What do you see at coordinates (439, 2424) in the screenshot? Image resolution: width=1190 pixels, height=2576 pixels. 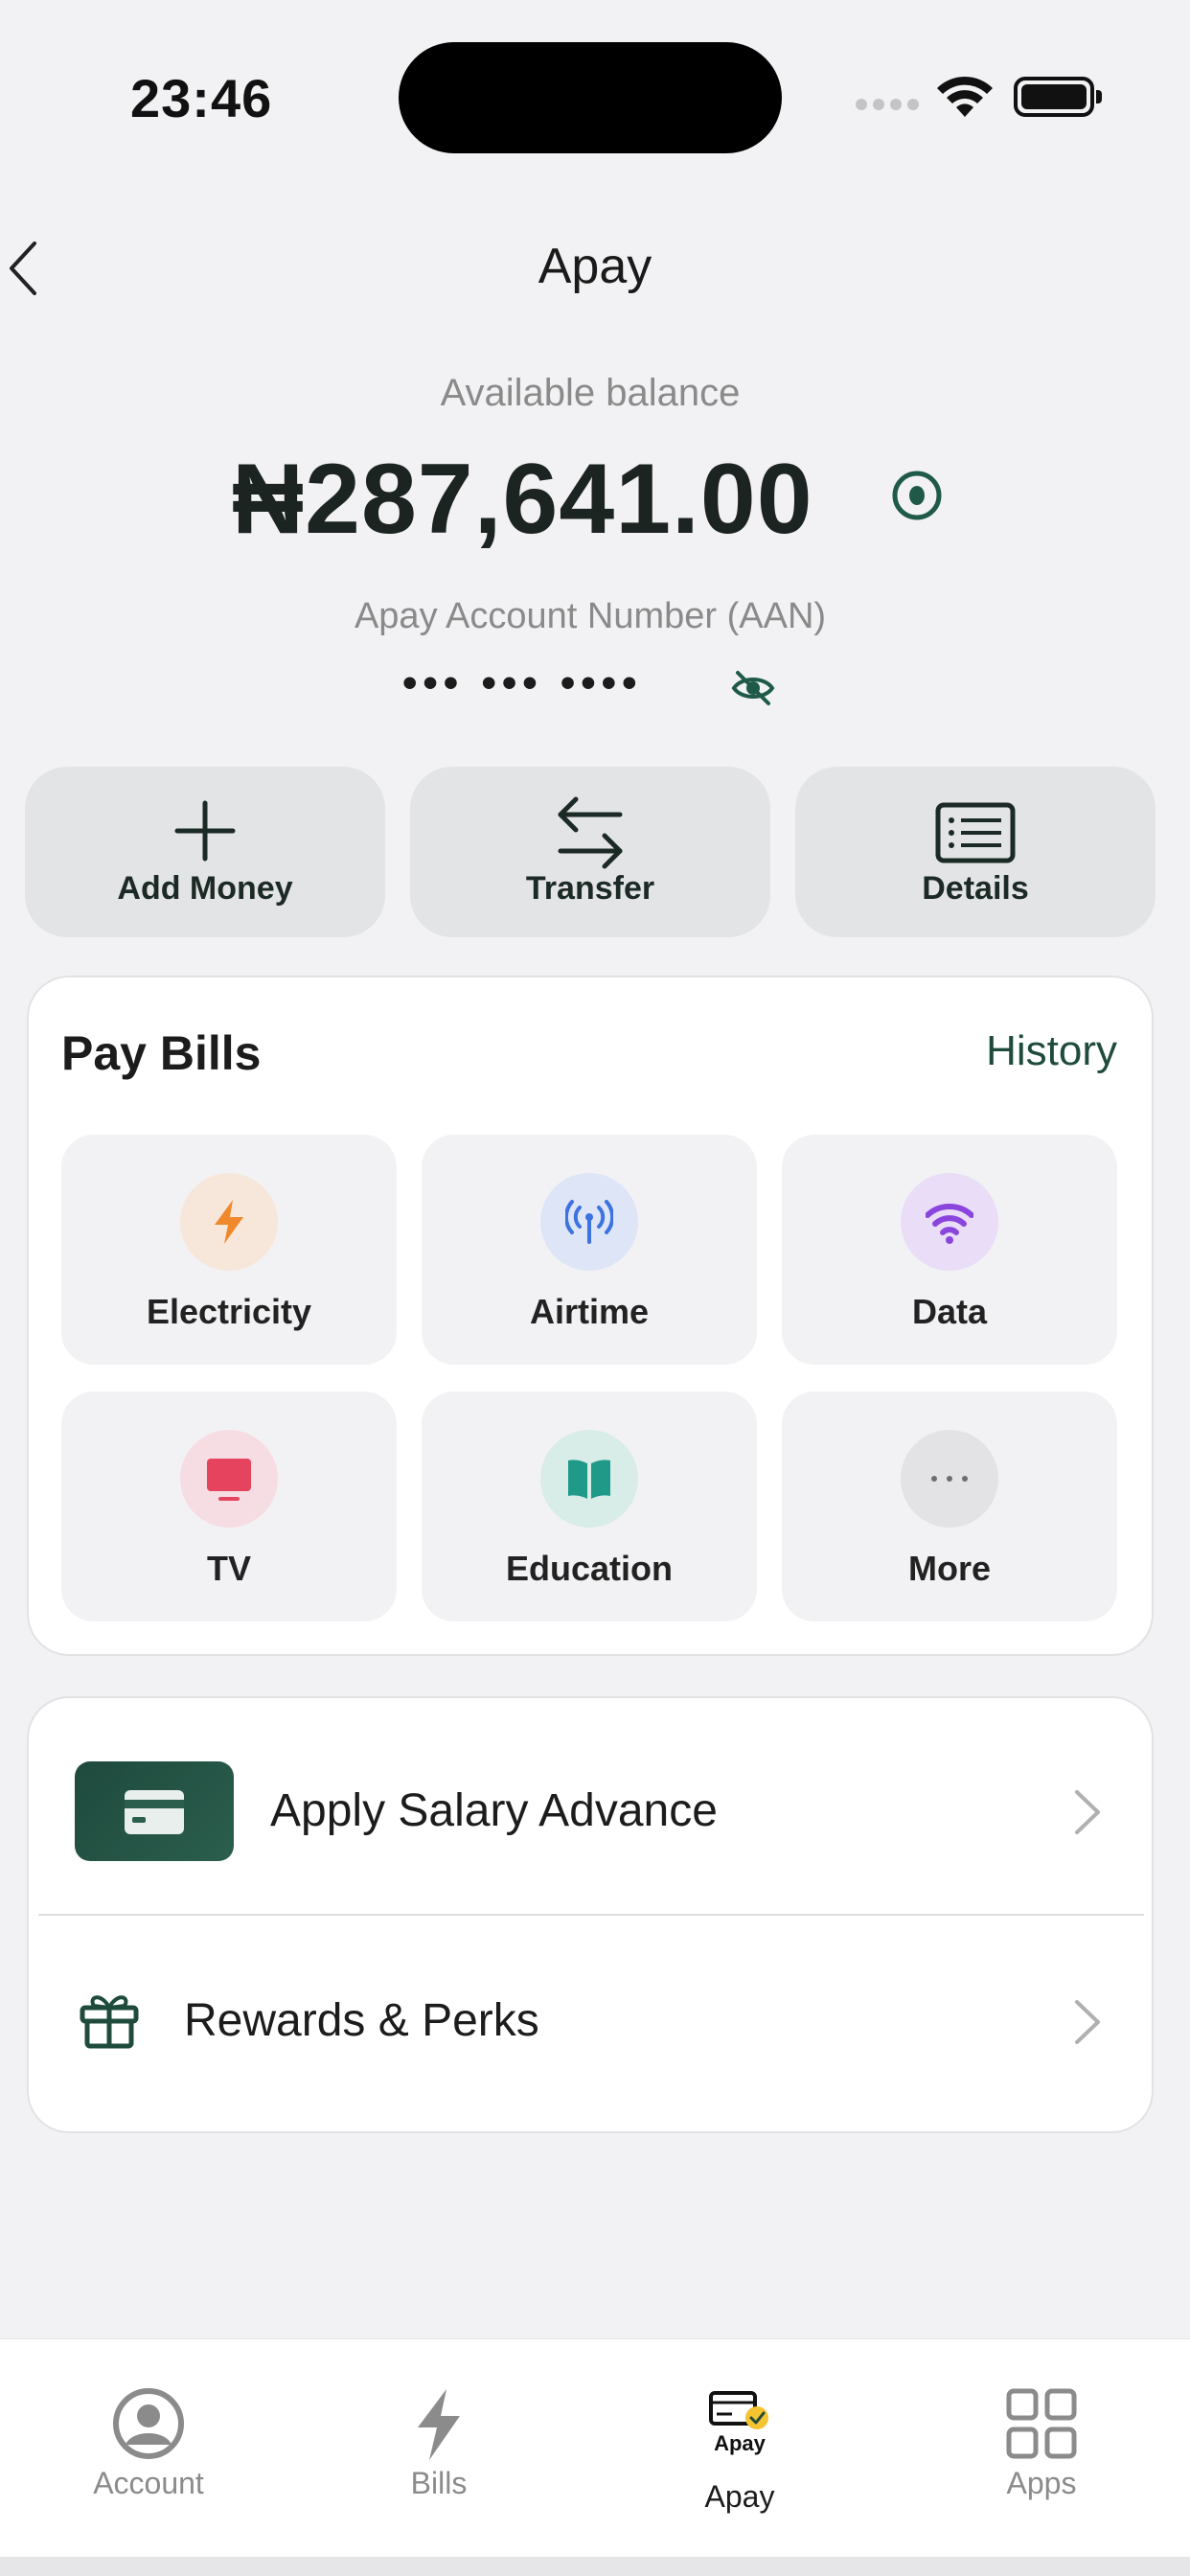 I see `bolt-icon` at bounding box center [439, 2424].